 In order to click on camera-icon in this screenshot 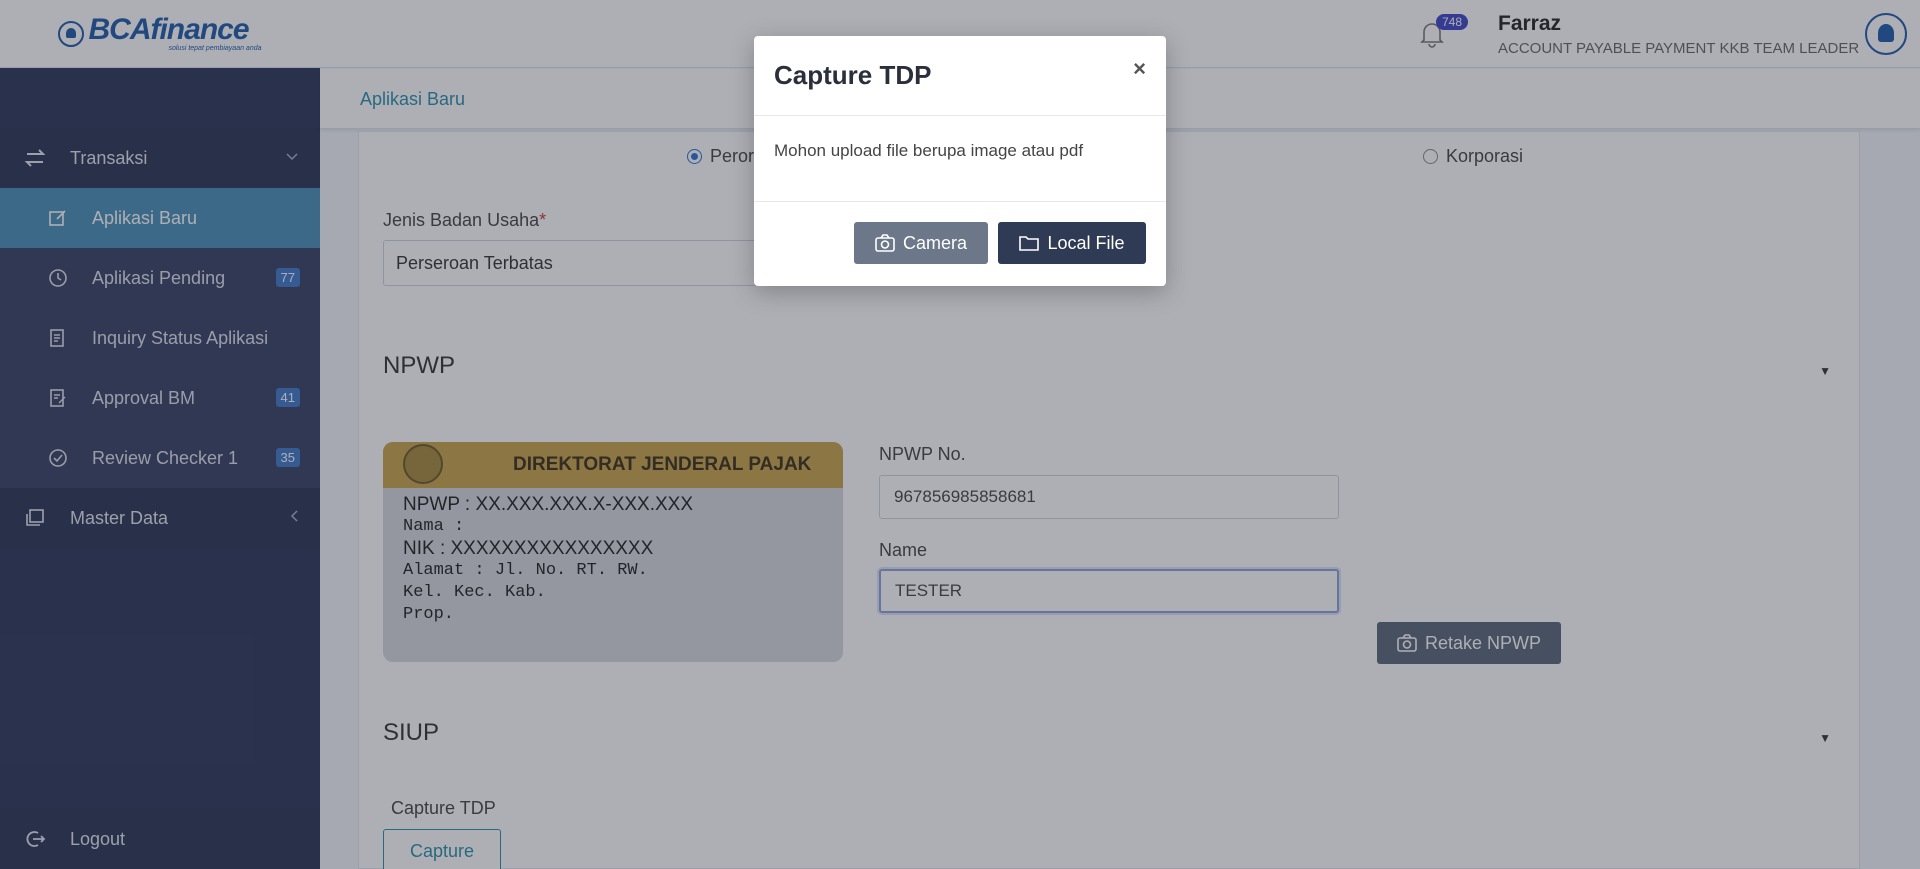, I will do `click(885, 243)`.